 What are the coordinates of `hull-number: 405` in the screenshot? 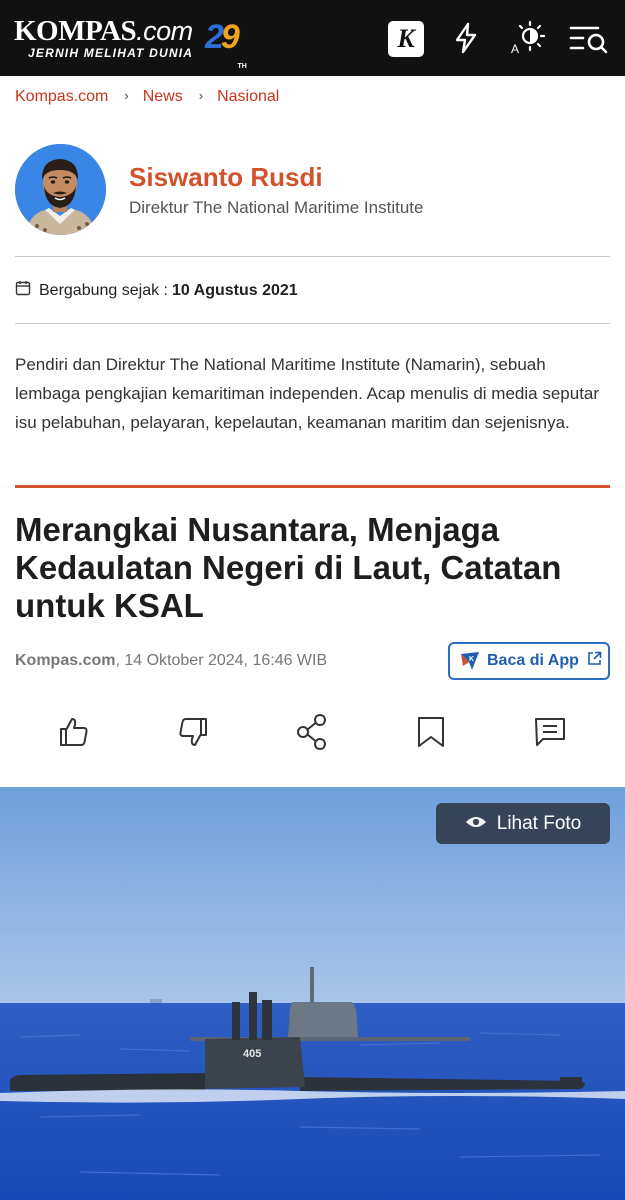 It's located at (252, 1054).